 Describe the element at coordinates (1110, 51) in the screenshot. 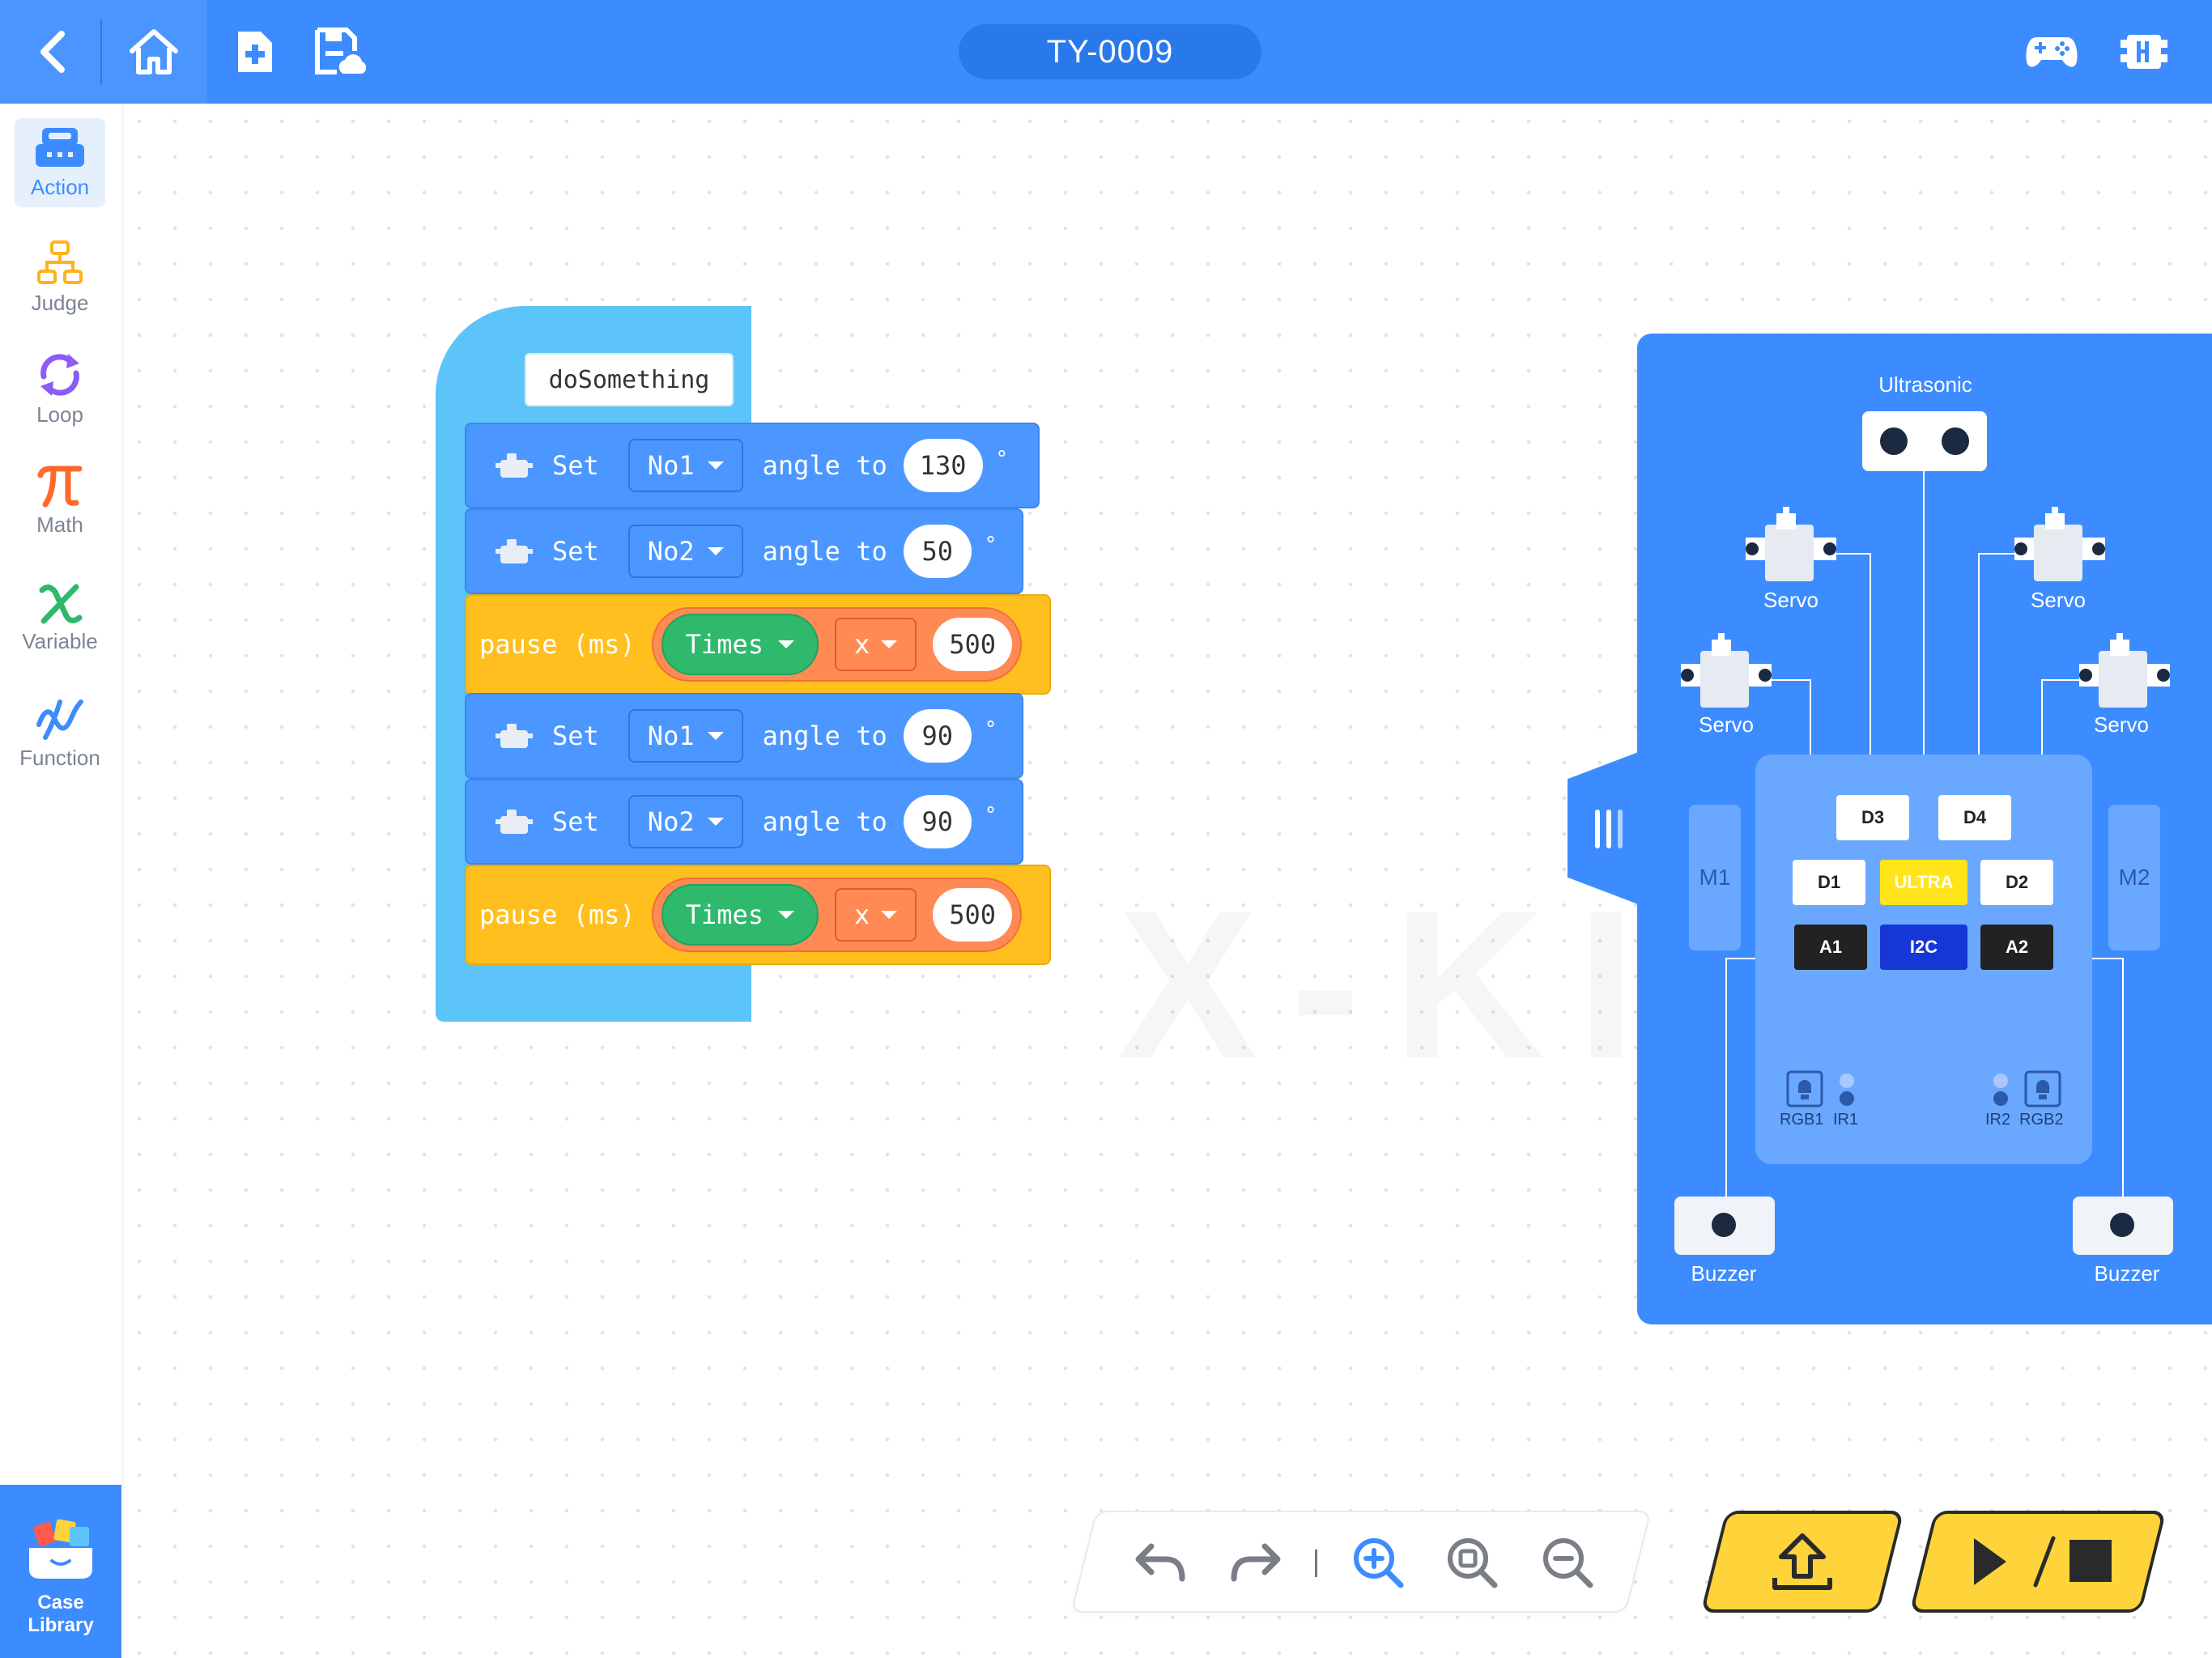

I see `project-title: TY-0009` at that location.